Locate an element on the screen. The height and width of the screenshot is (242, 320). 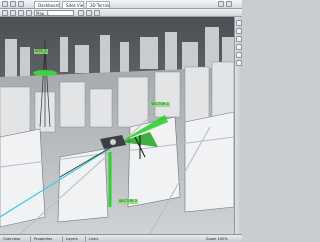
measure-icon is located at coordinates (239, 55).